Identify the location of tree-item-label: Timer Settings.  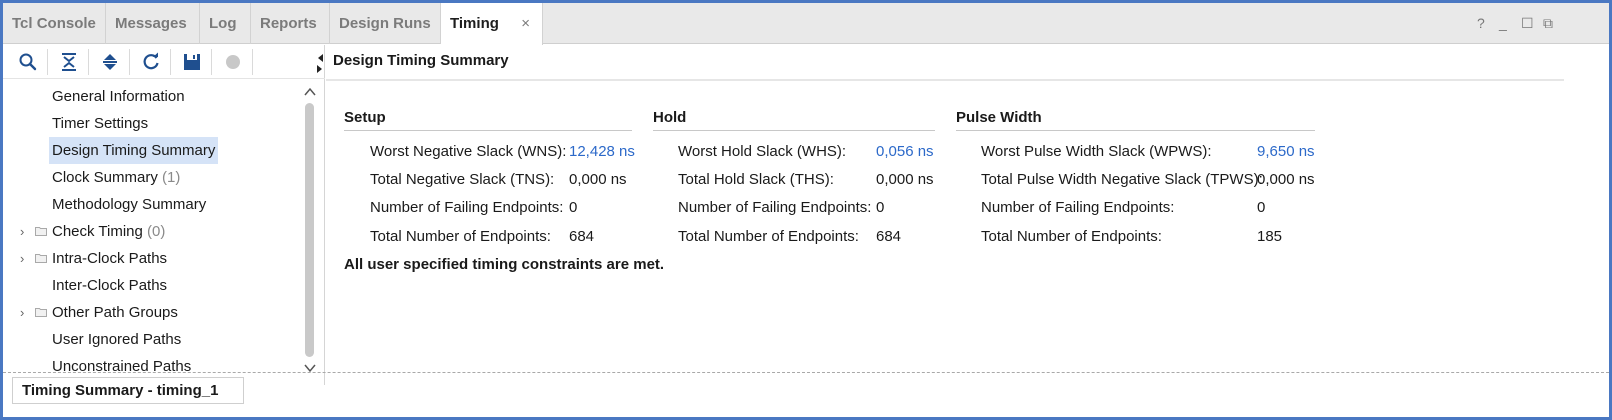
(100, 123).